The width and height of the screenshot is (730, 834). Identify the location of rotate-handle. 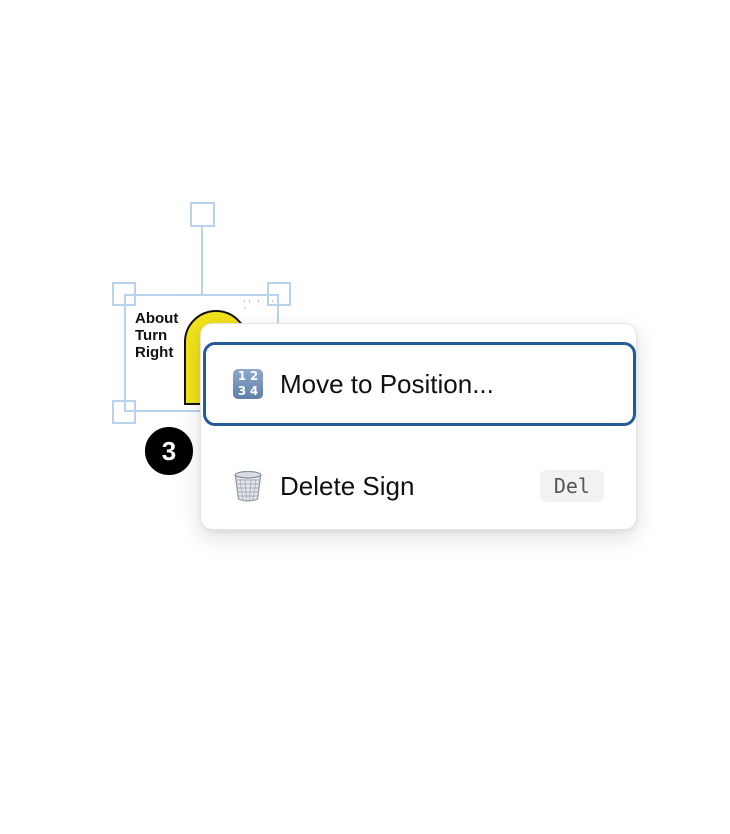
(202, 214).